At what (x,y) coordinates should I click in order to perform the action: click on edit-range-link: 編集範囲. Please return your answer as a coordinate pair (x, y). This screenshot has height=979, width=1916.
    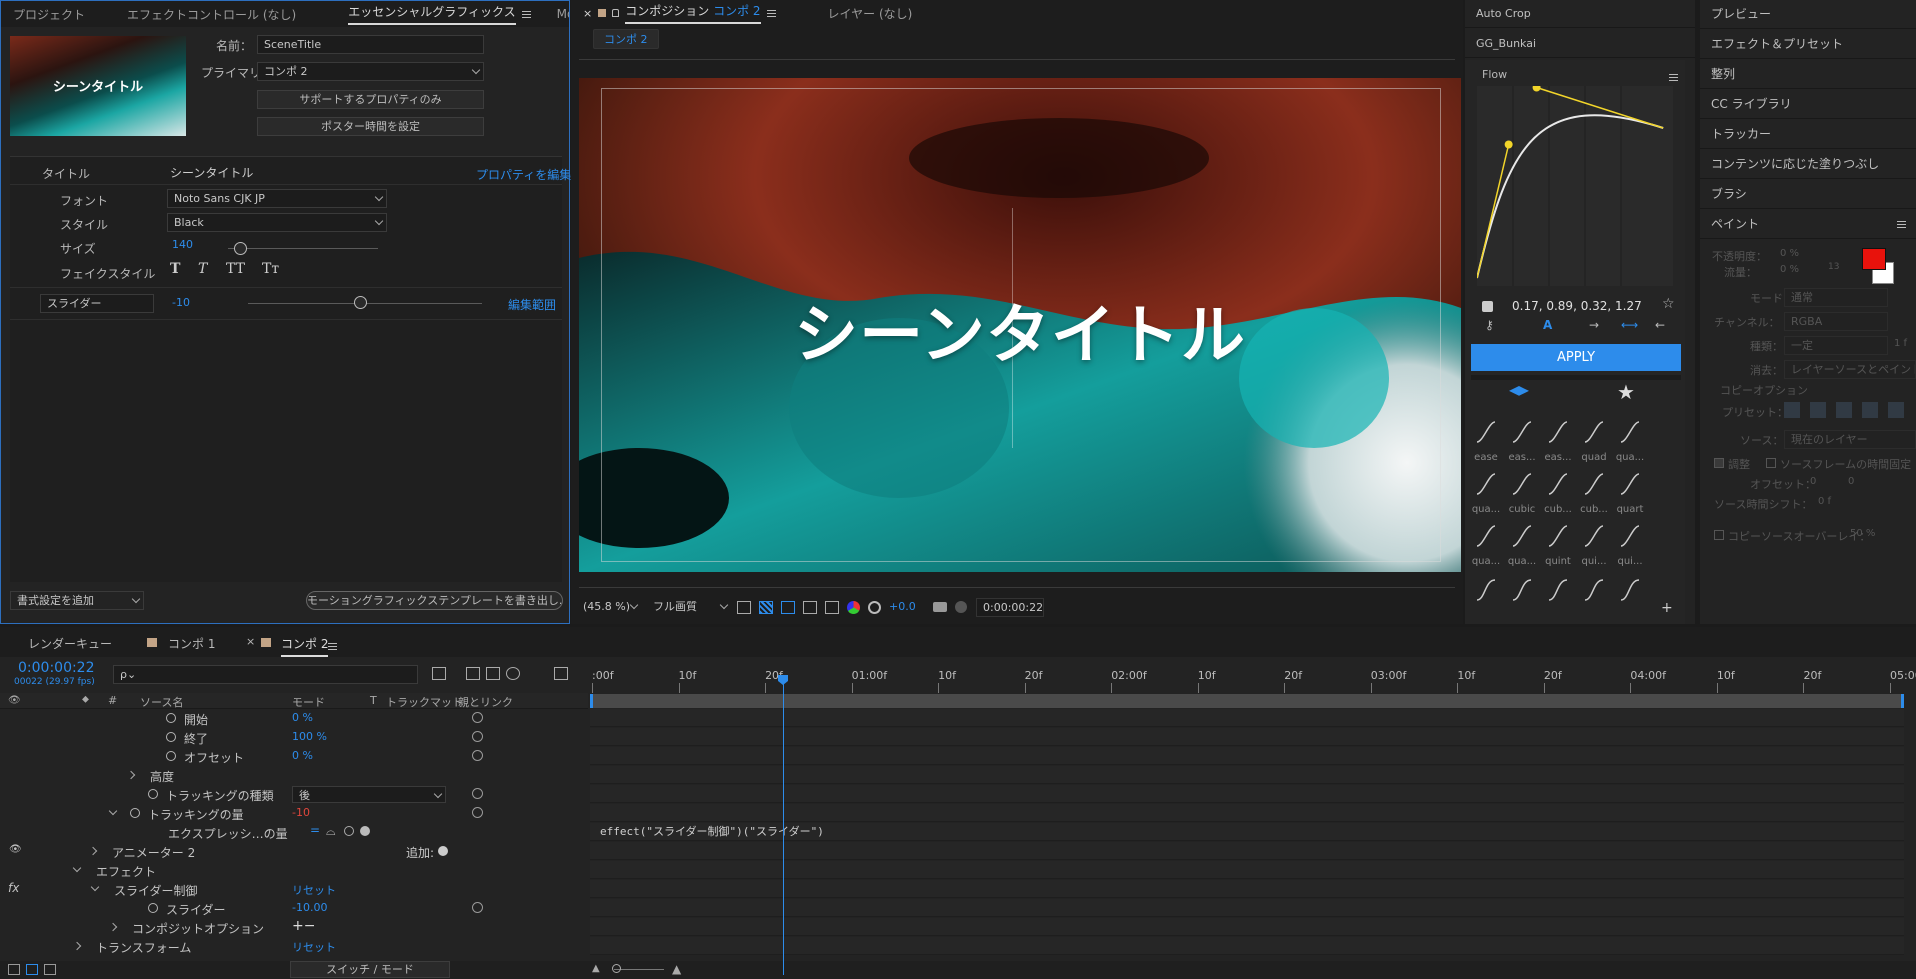
    Looking at the image, I should click on (532, 304).